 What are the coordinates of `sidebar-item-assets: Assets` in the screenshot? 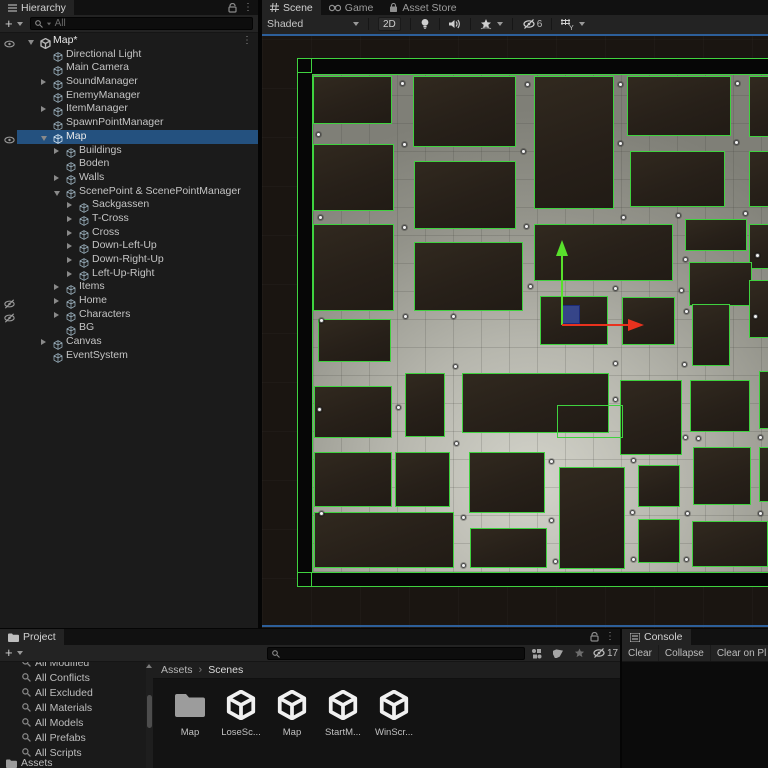 It's located at (29, 762).